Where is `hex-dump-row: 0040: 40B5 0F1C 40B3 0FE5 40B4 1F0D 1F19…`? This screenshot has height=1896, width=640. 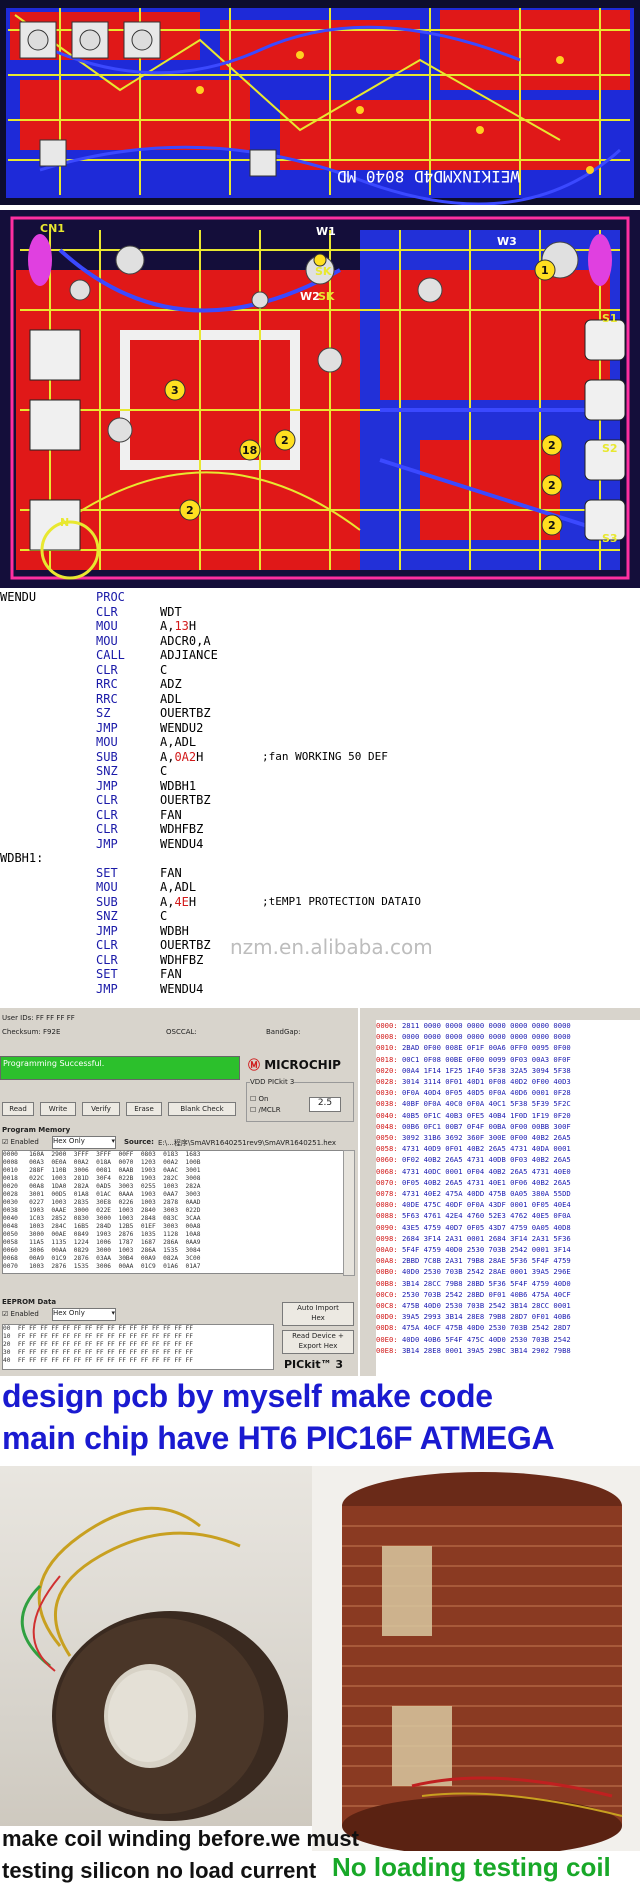 hex-dump-row: 0040: 40B5 0F1C 40B3 0FE5 40B4 1F0D 1F19… is located at coordinates (508, 1115).